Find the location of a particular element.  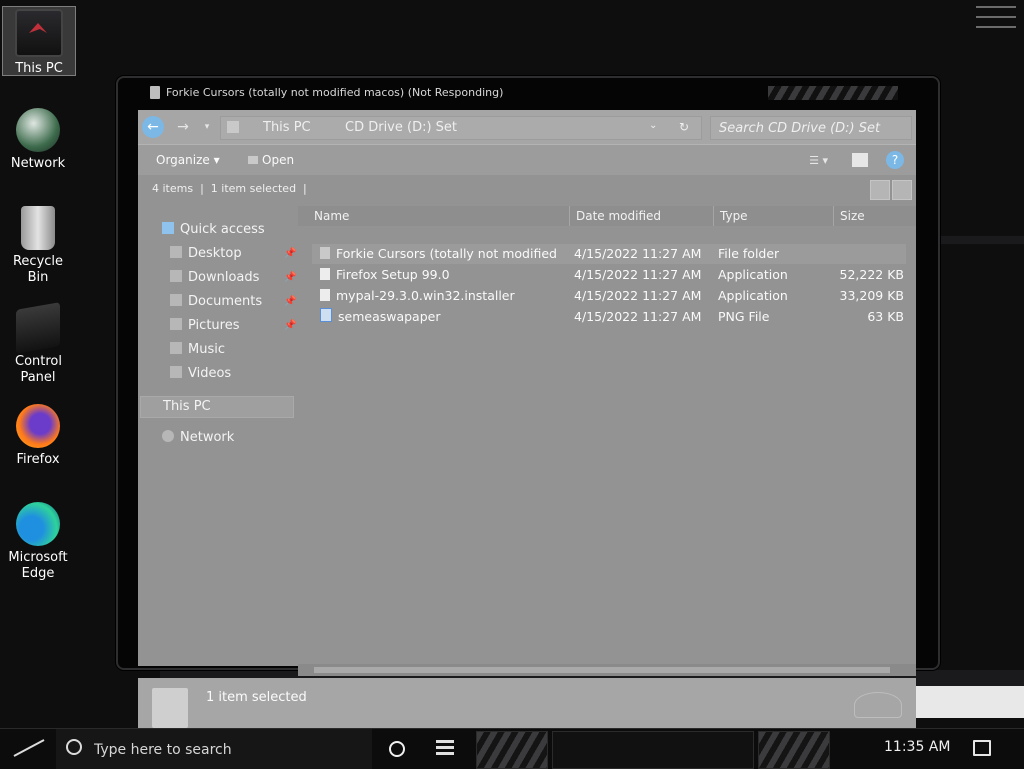

name-cell: Firefox Setup 99.0 is located at coordinates (440, 275).